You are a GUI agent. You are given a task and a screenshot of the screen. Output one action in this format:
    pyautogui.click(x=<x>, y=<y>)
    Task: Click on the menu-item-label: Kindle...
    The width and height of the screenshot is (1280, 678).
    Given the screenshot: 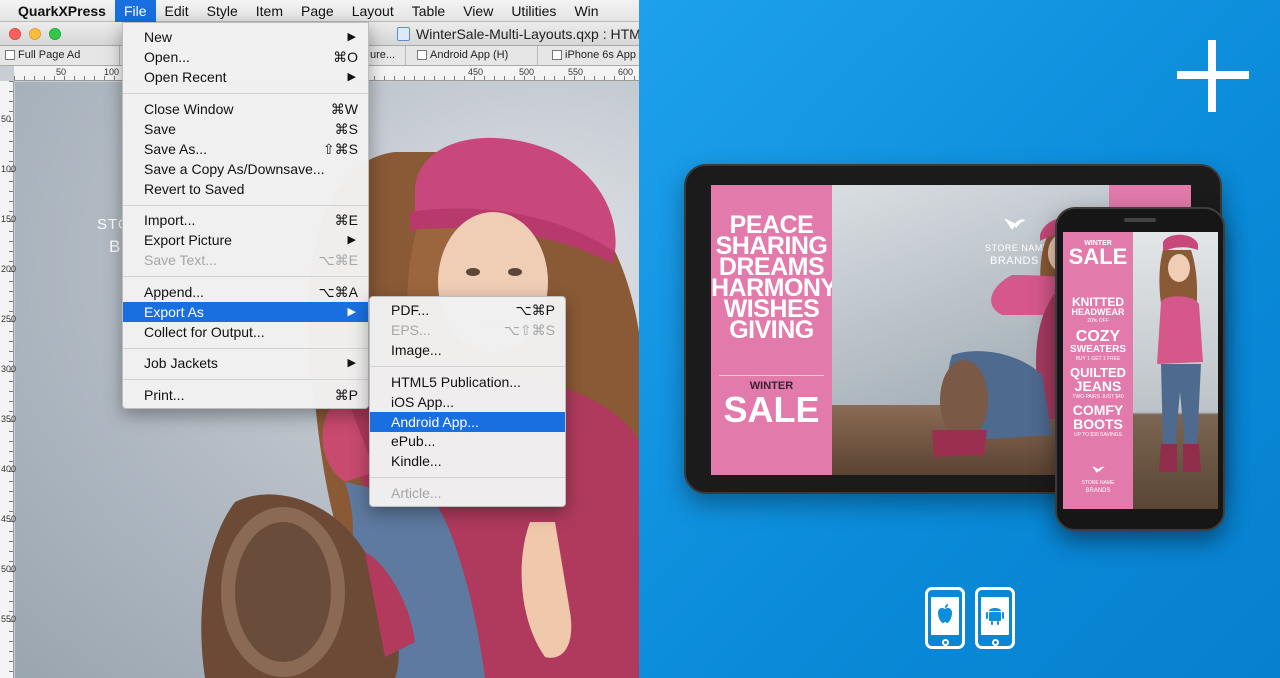 What is the action you would take?
    pyautogui.click(x=416, y=461)
    